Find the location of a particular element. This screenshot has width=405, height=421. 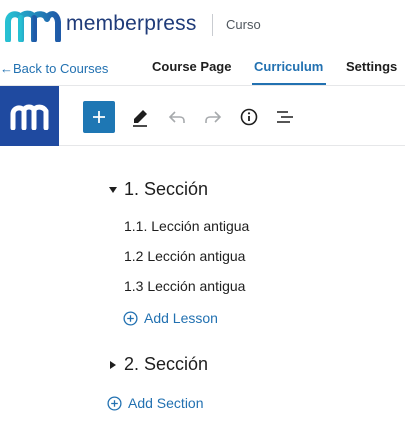

list-view-icon is located at coordinates (285, 117).